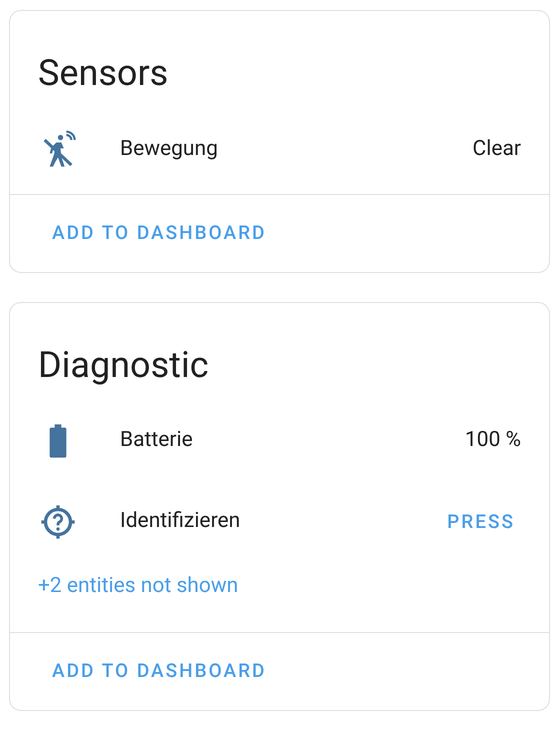 This screenshot has width=559, height=750. Describe the element at coordinates (103, 73) in the screenshot. I see `card-title: Sensors` at that location.